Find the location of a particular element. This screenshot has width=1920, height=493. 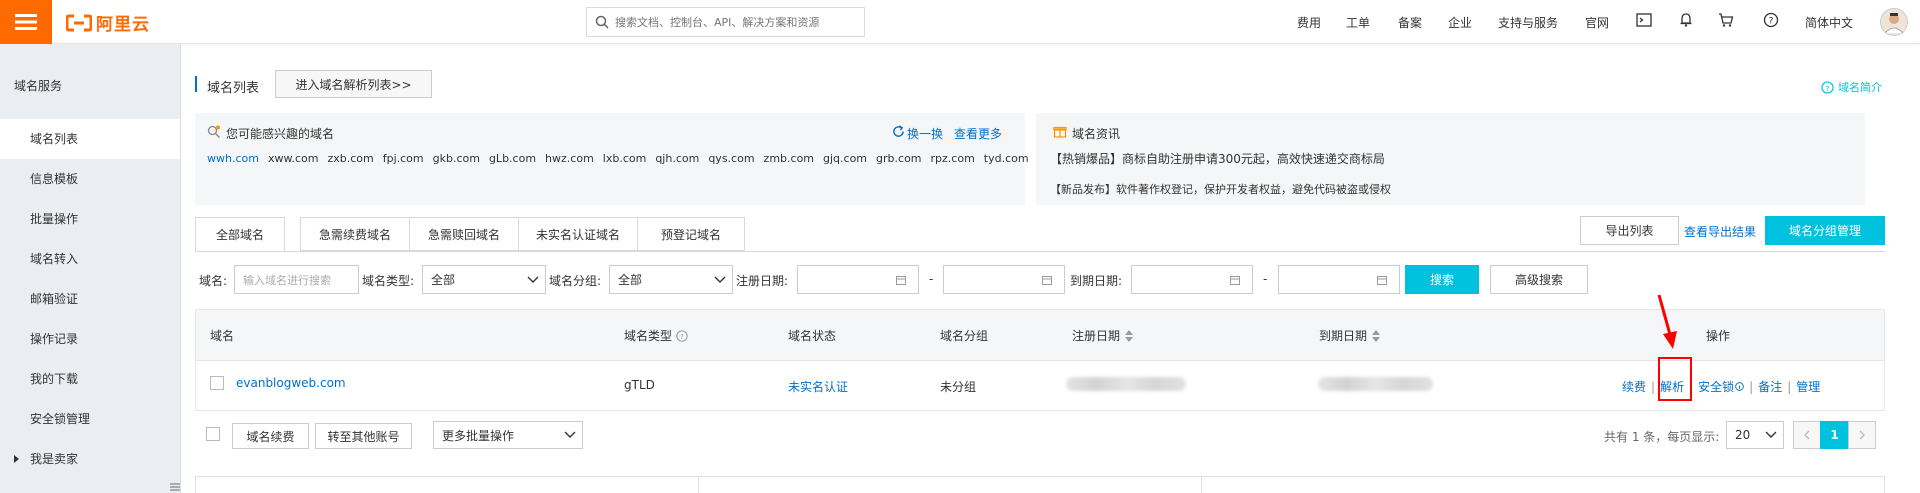

nav-tickets: 工单 is located at coordinates (1358, 22).